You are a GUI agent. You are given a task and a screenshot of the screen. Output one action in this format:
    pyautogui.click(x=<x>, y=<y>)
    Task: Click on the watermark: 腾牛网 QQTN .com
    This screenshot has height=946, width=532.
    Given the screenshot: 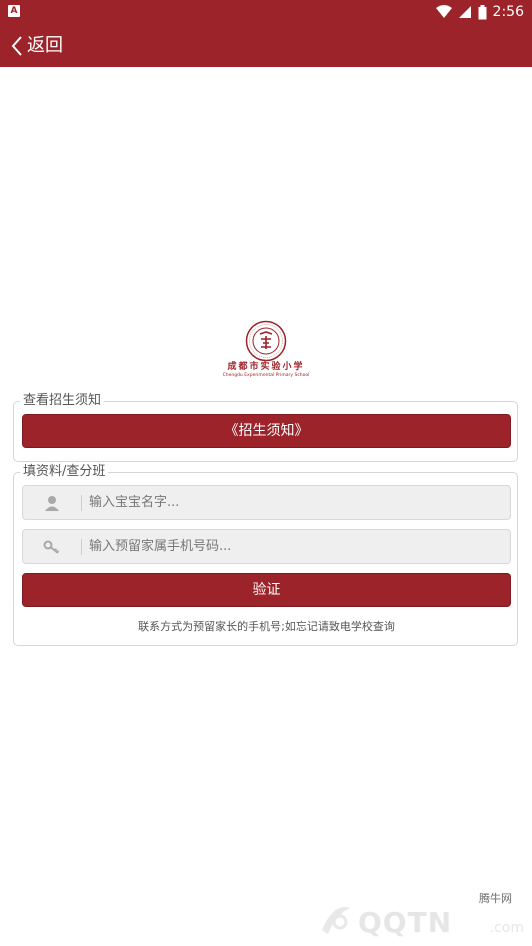 What is the action you would take?
    pyautogui.click(x=419, y=915)
    